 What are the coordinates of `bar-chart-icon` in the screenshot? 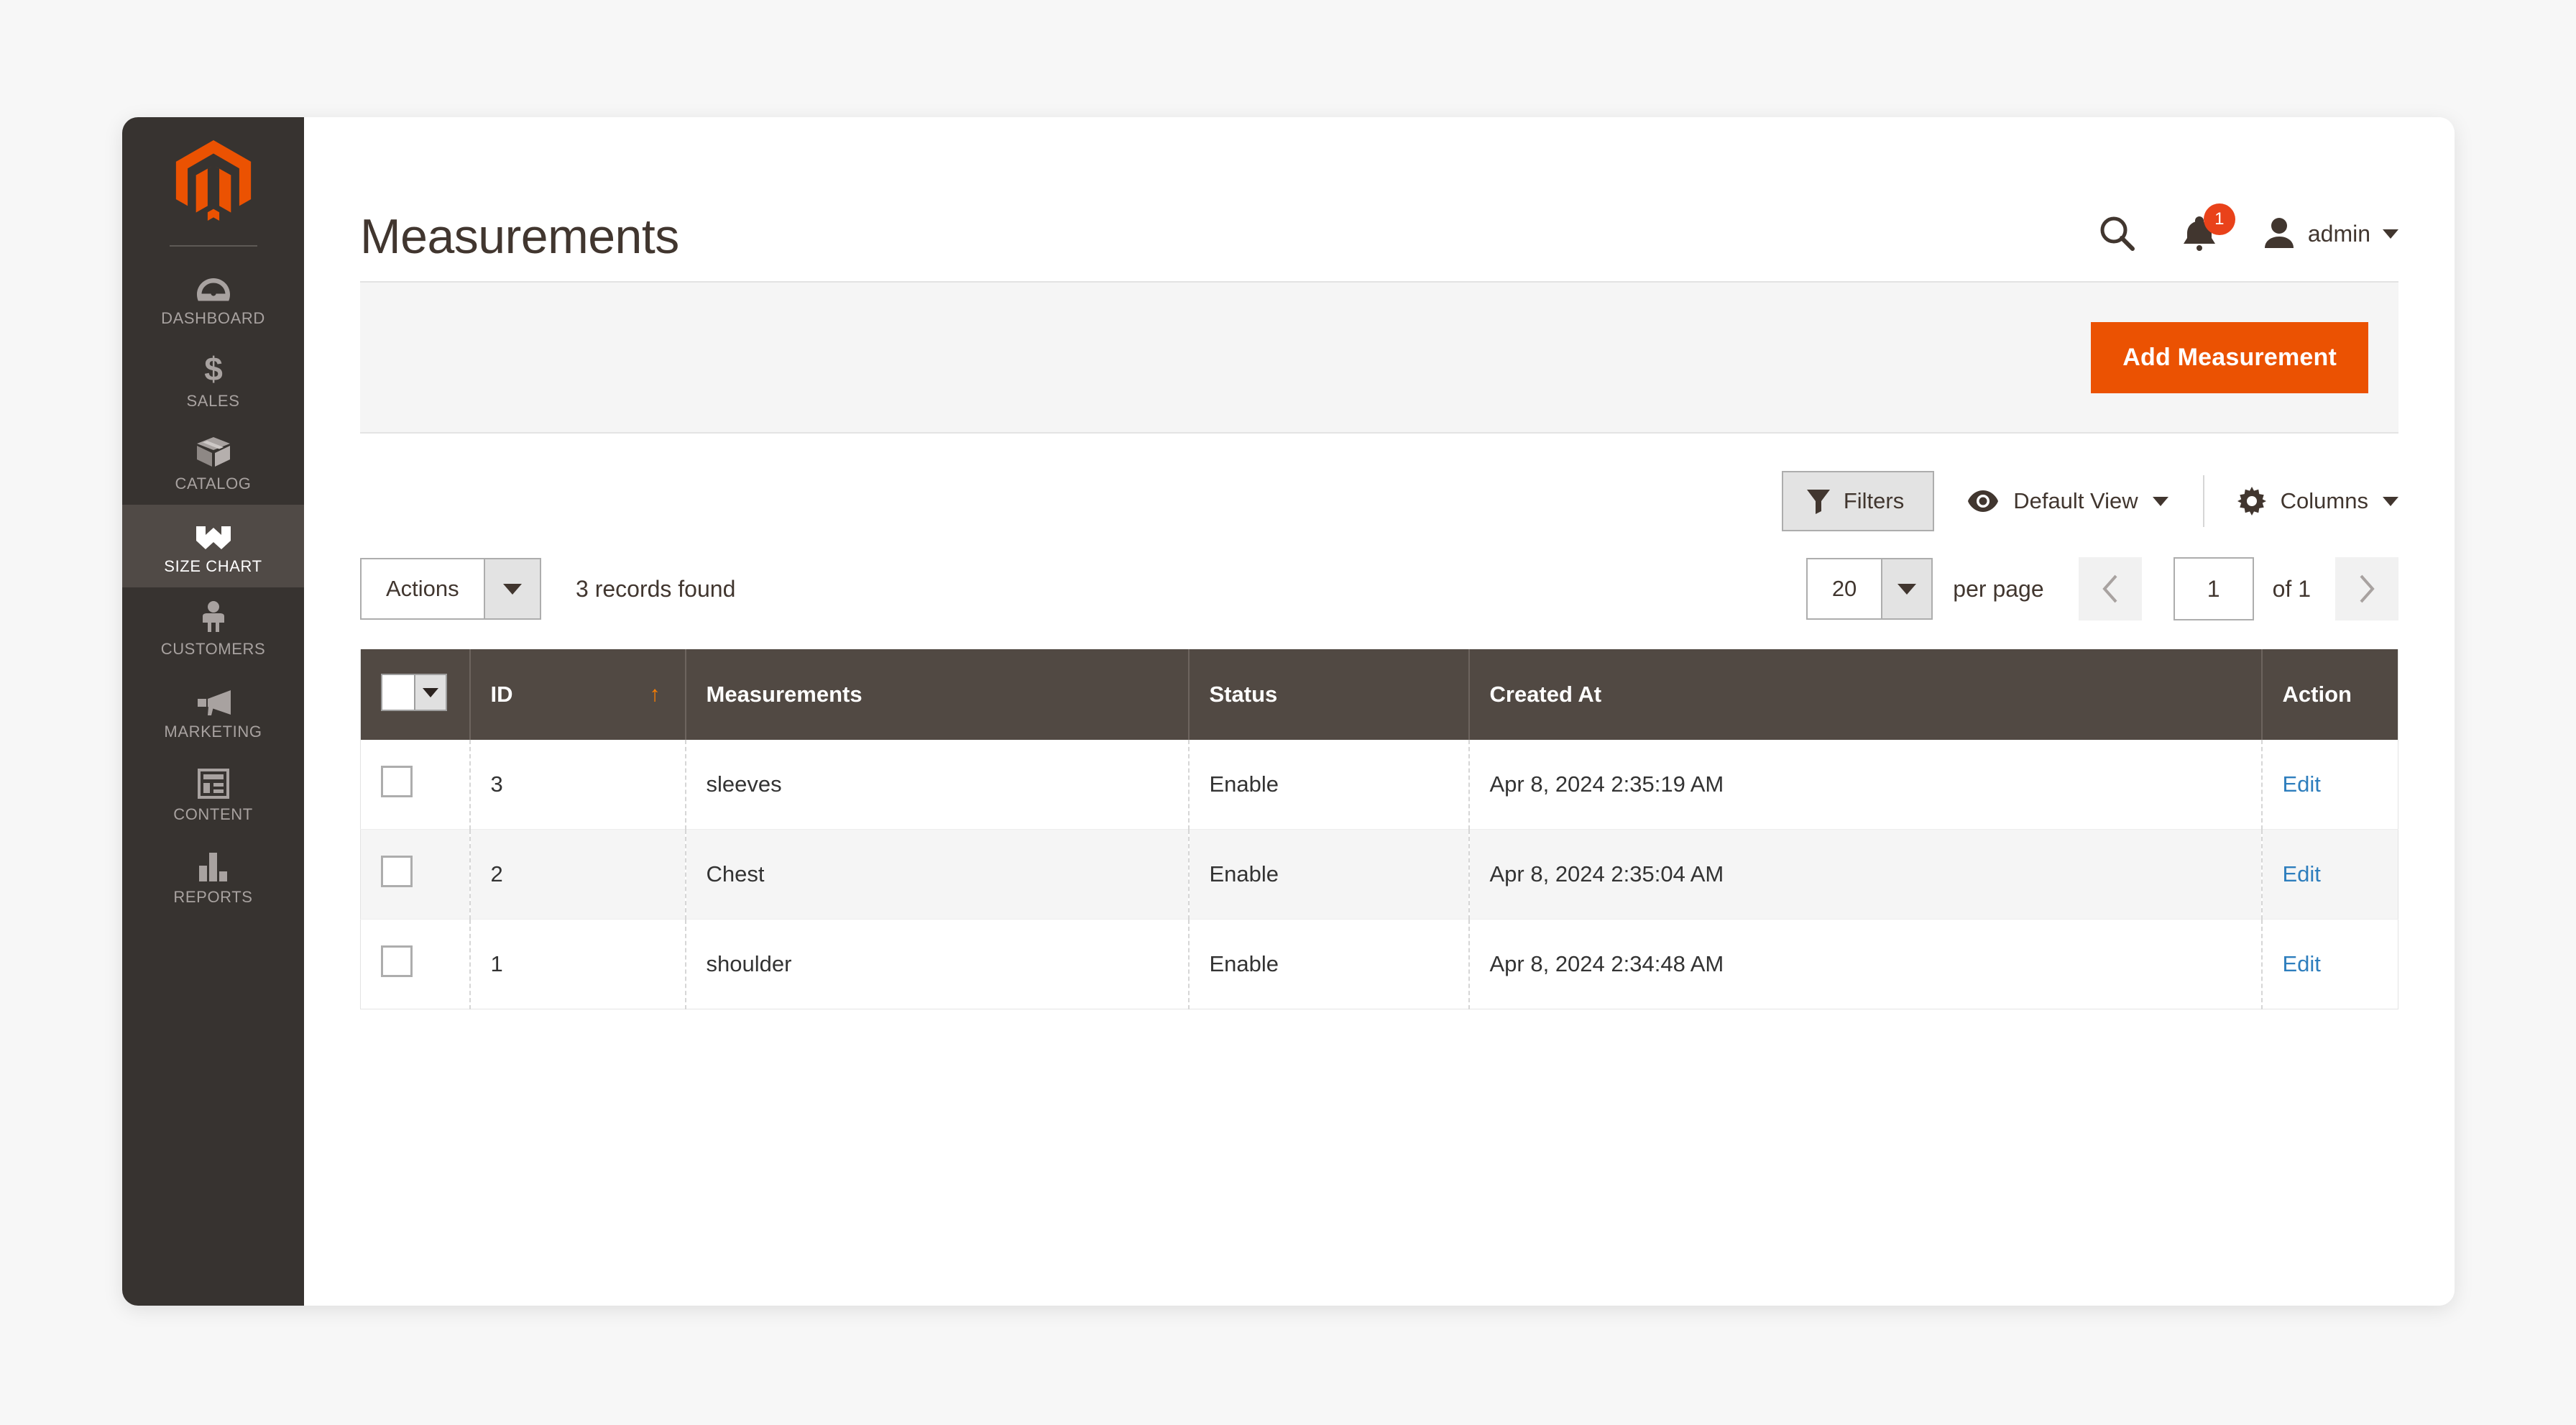 It's located at (213, 865).